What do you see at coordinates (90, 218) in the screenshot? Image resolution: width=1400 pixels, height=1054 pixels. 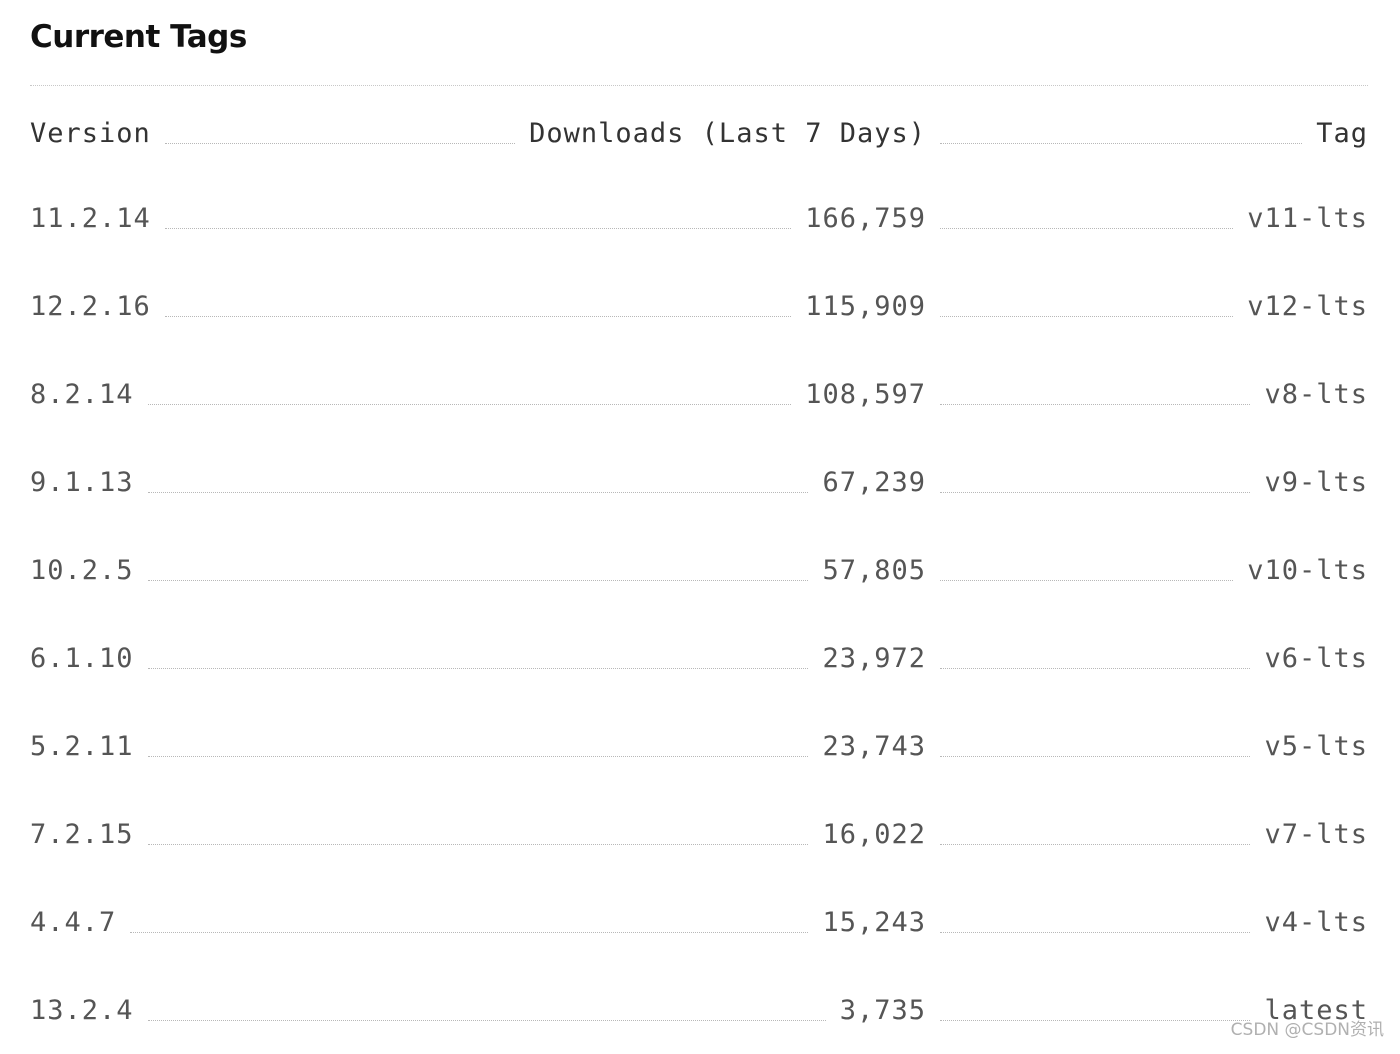 I see `version-link: 11.2.14` at bounding box center [90, 218].